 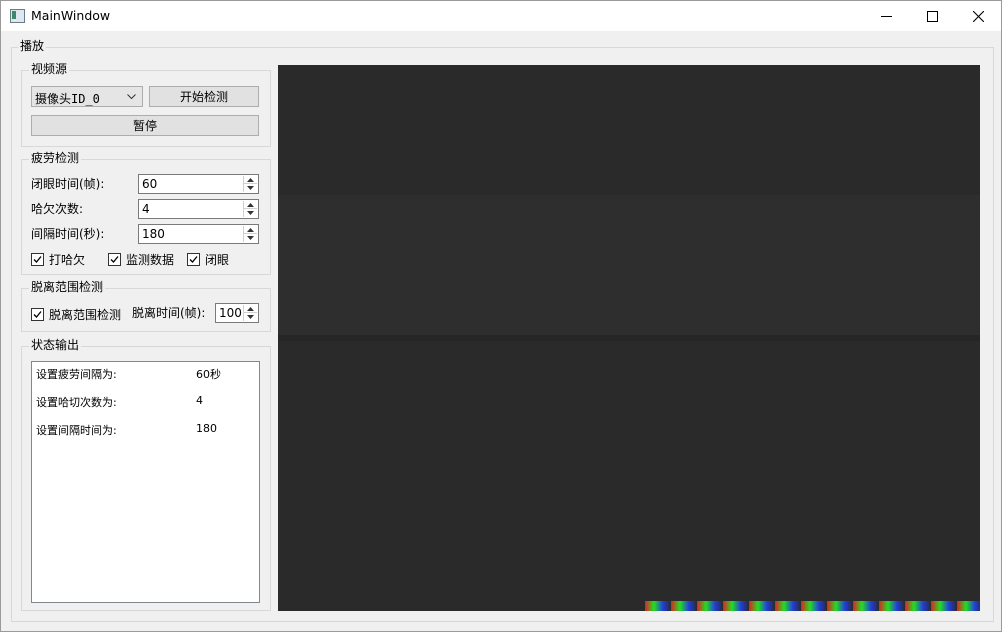 What do you see at coordinates (55, 158) in the screenshot?
I see `fatigue-title: 疲劳检测` at bounding box center [55, 158].